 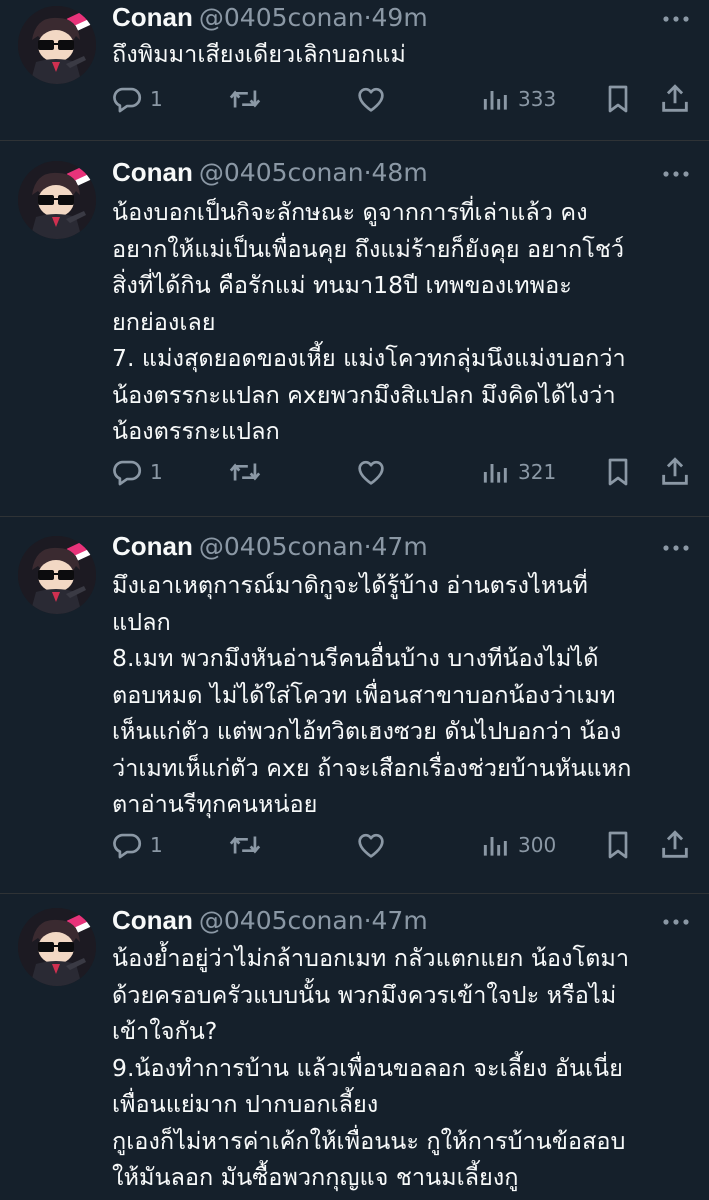 I want to click on views-button: 321, so click(x=518, y=472).